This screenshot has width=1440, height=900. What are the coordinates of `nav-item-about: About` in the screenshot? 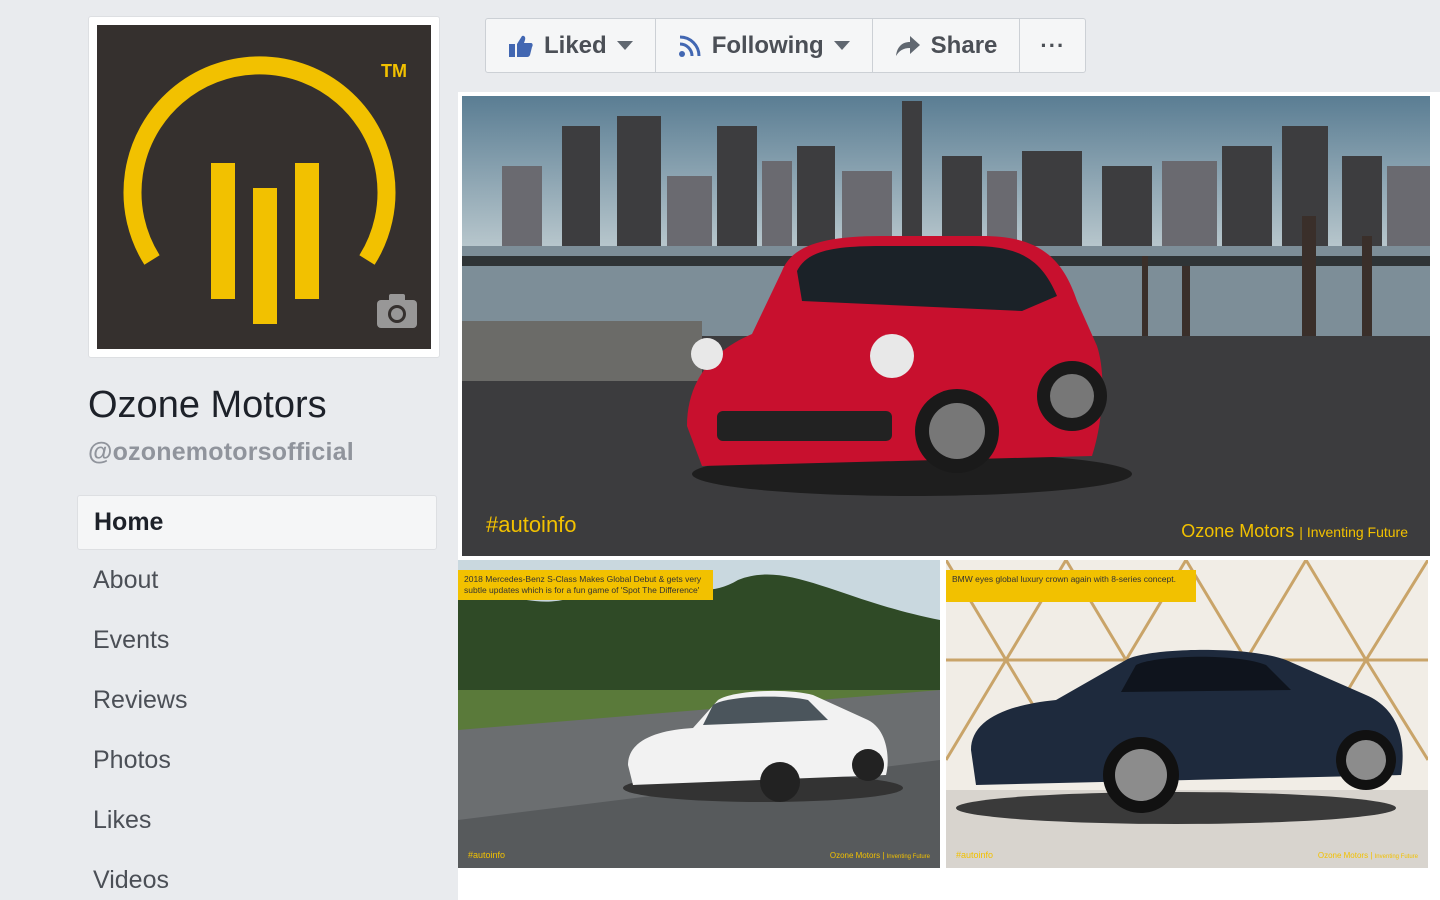 It's located at (257, 580).